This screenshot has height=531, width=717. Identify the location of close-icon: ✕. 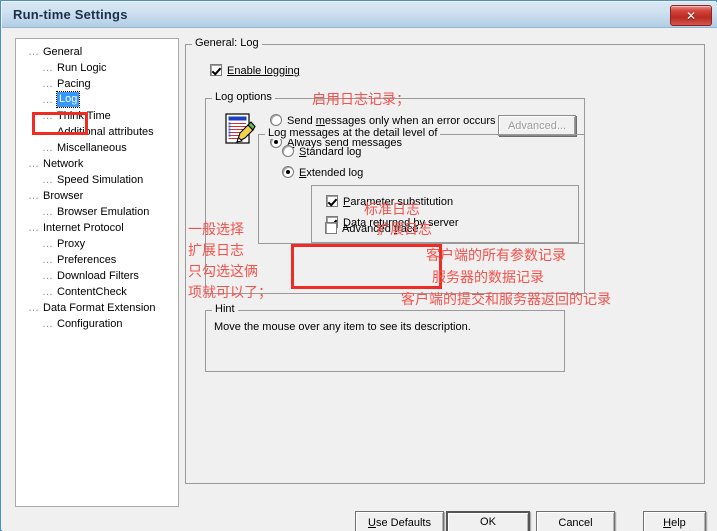
(691, 15).